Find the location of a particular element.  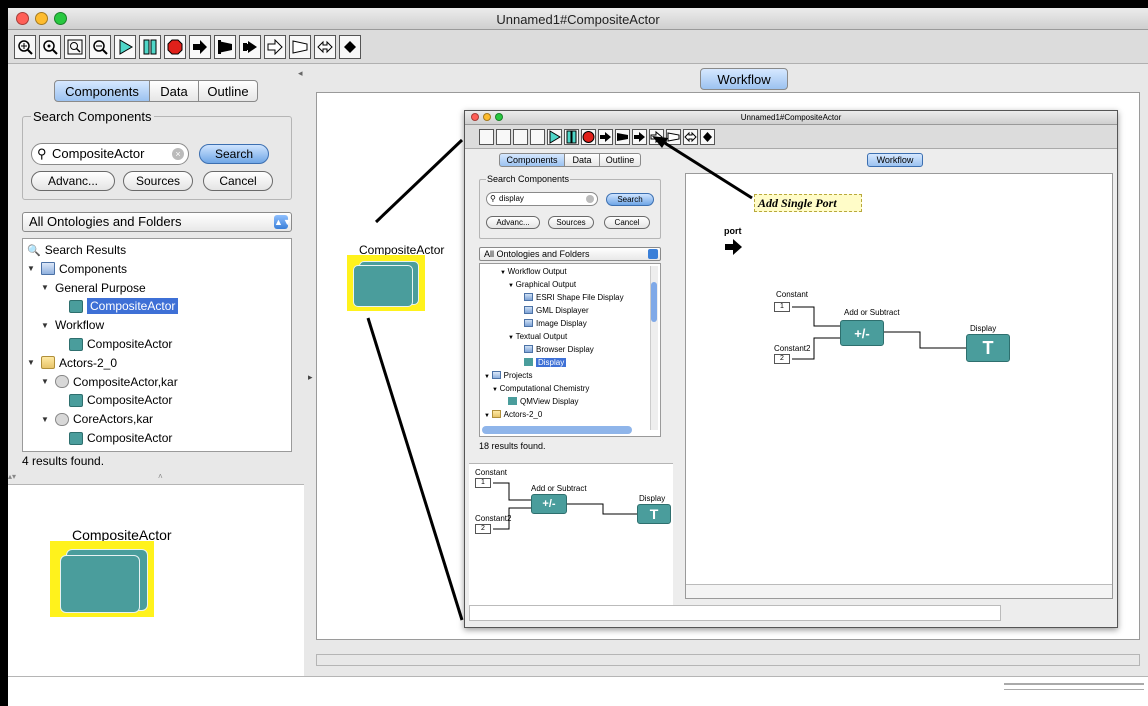

annotation-pointer is located at coordinates (702, 168).